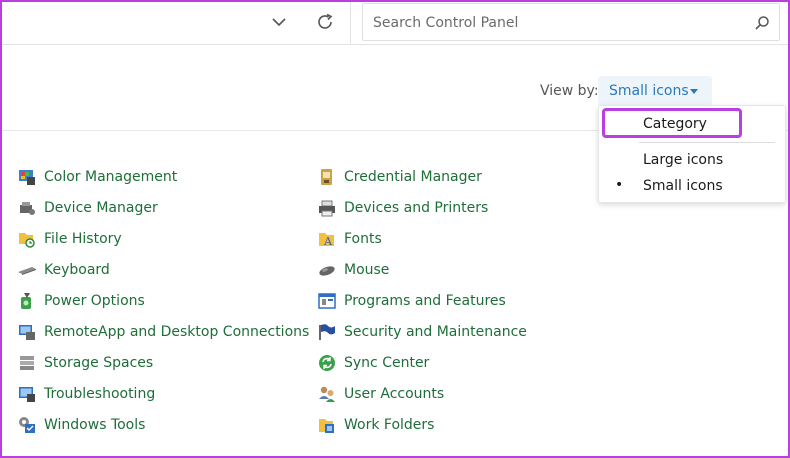 Image resolution: width=790 pixels, height=458 pixels. What do you see at coordinates (412, 301) in the screenshot?
I see `item-programs-features: Programs and Features` at bounding box center [412, 301].